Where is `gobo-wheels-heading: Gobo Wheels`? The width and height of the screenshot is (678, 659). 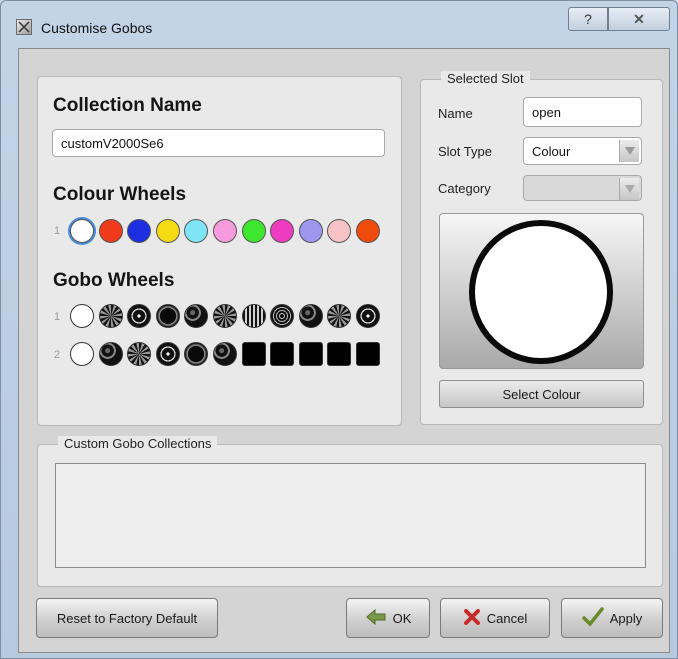
gobo-wheels-heading: Gobo Wheels is located at coordinates (114, 280).